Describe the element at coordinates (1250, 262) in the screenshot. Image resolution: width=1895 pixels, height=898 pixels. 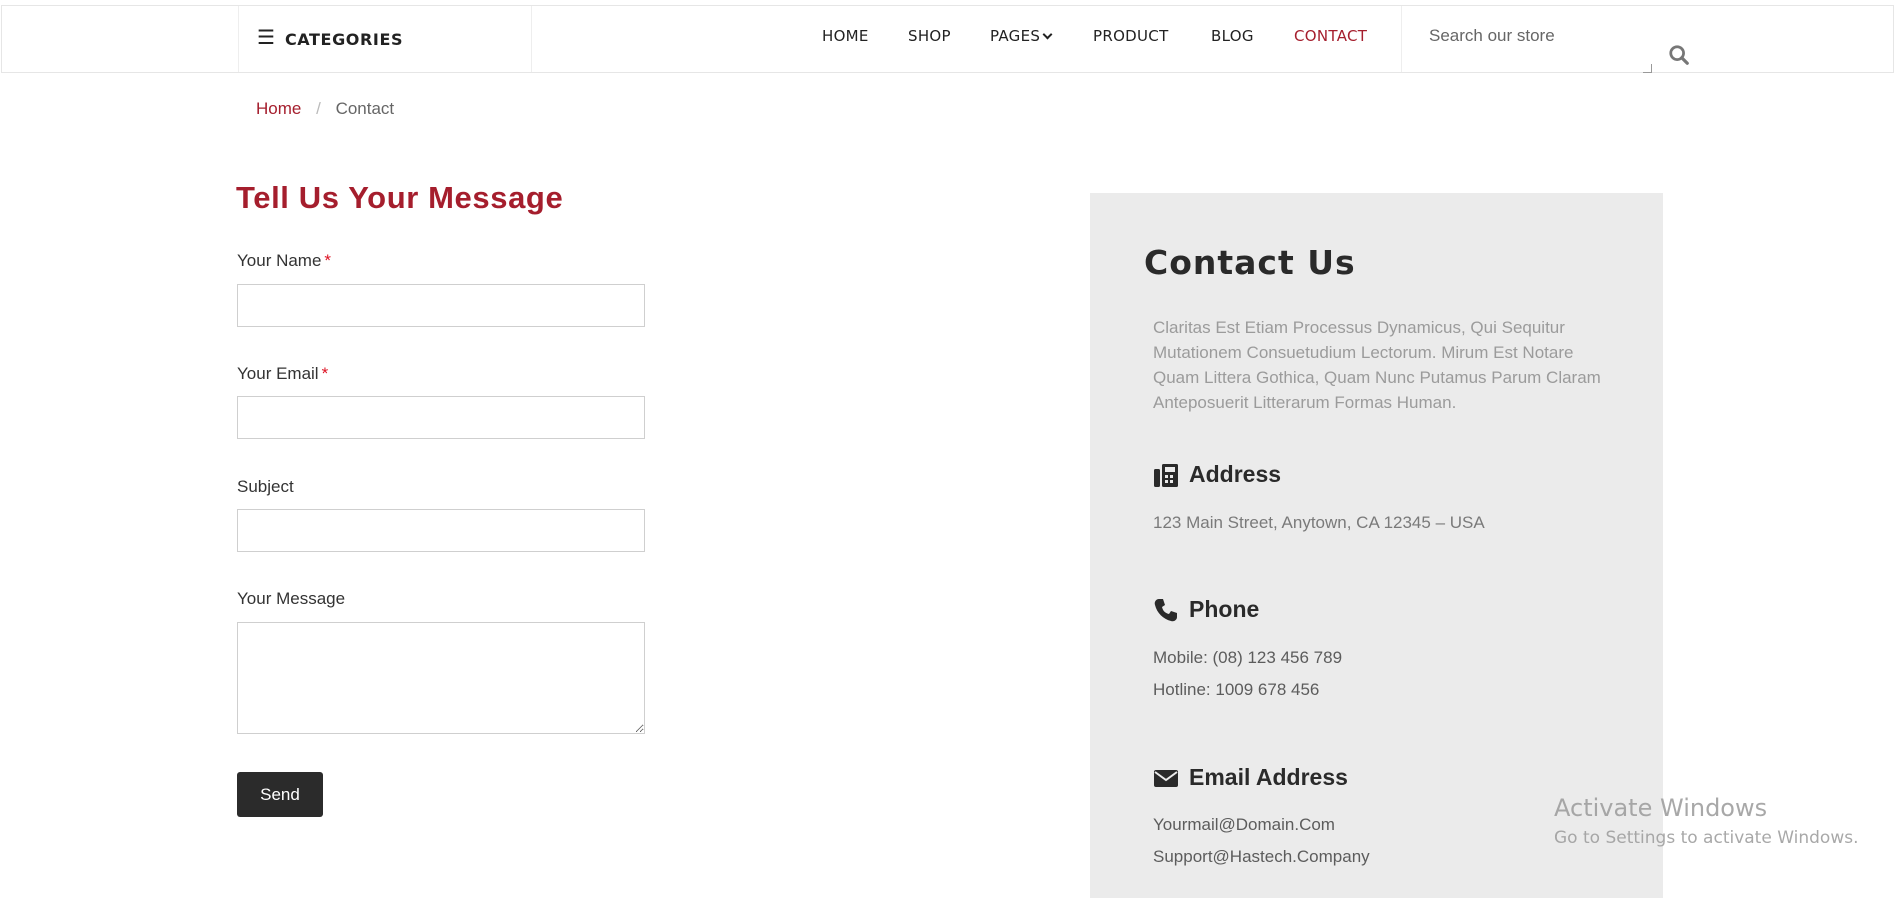
I see `contact-title: Contact Us` at that location.